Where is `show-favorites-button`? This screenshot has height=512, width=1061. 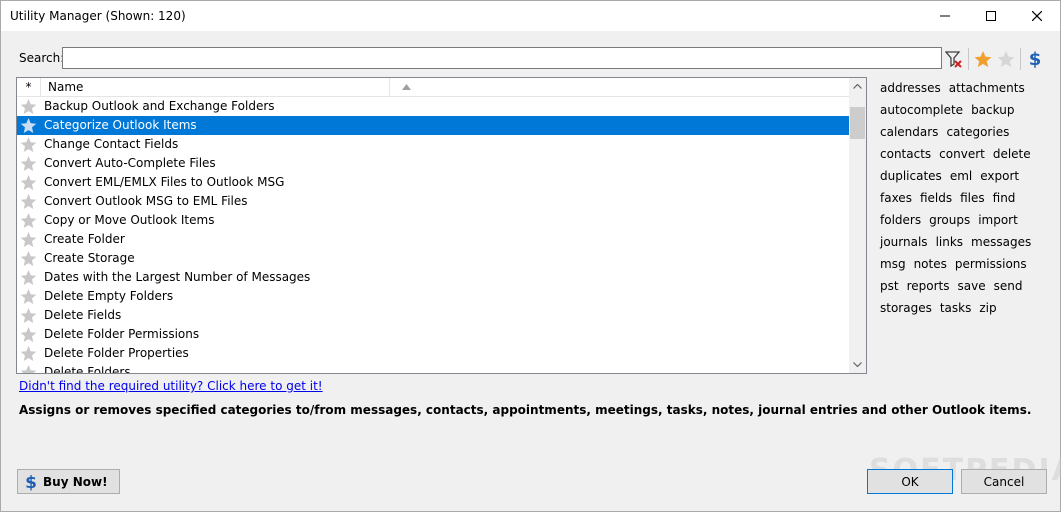 show-favorites-button is located at coordinates (983, 59).